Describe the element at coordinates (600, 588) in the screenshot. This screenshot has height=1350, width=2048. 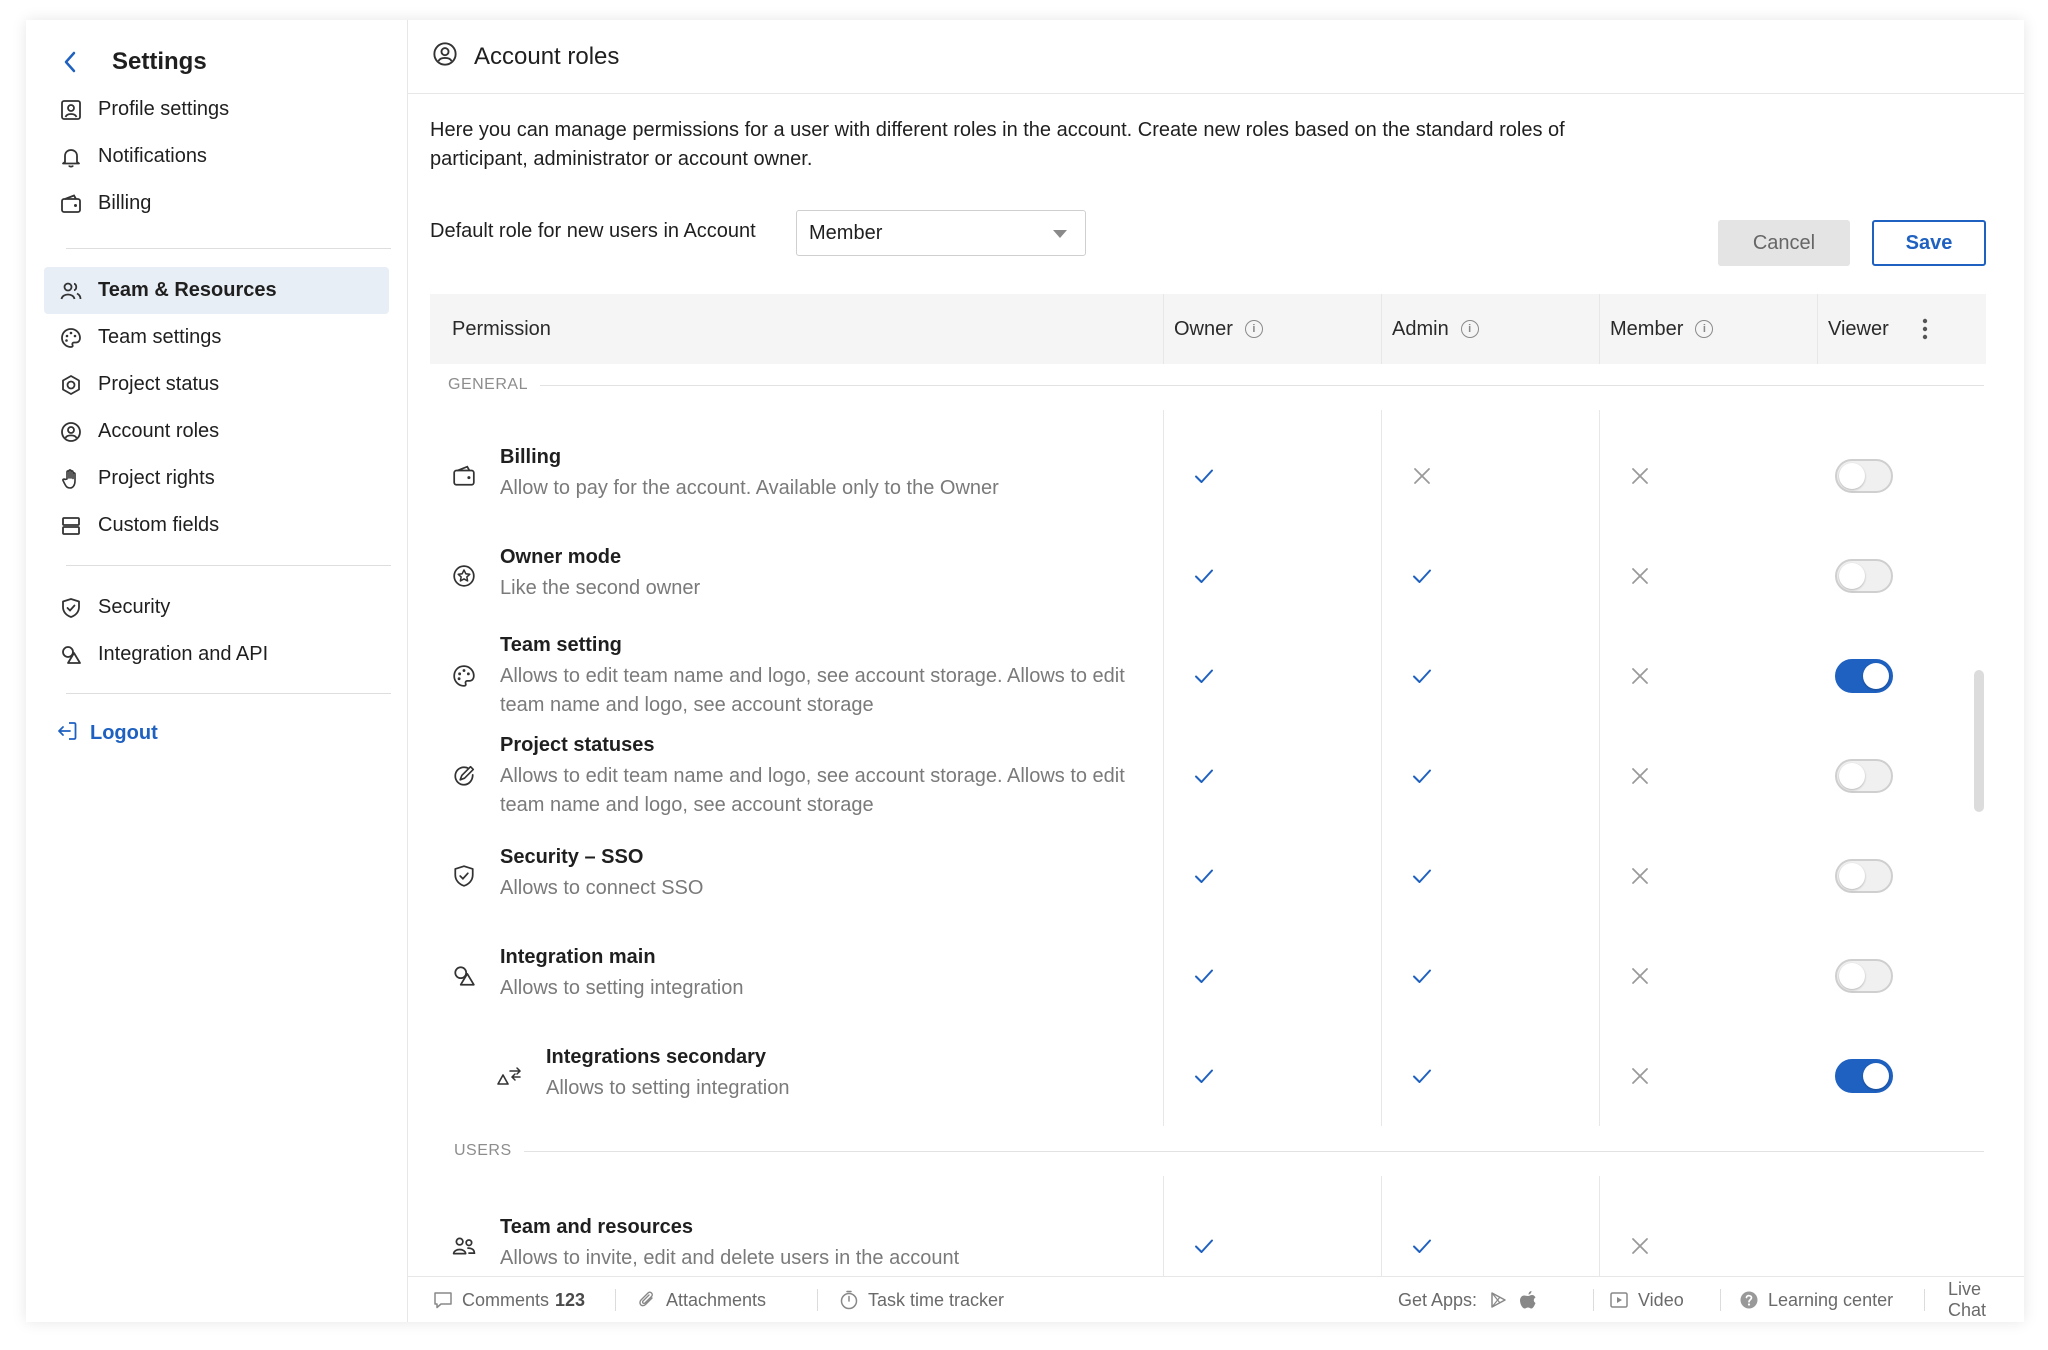
I see `permission-description: Like the second owner` at that location.